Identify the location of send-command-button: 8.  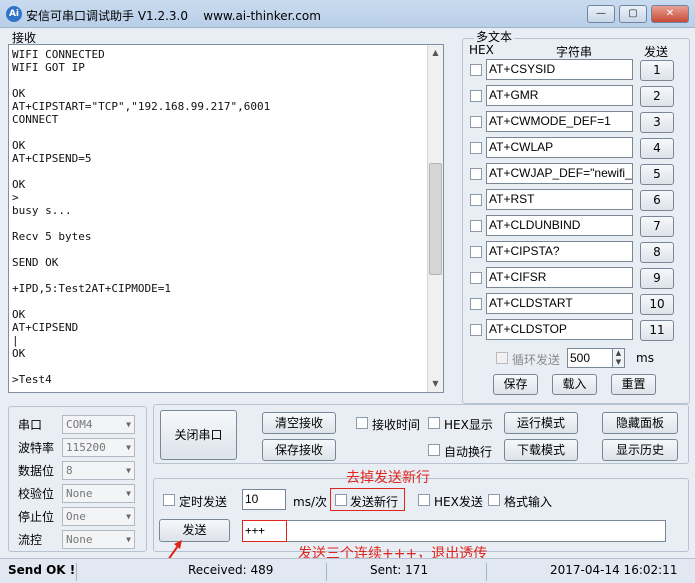
(657, 252).